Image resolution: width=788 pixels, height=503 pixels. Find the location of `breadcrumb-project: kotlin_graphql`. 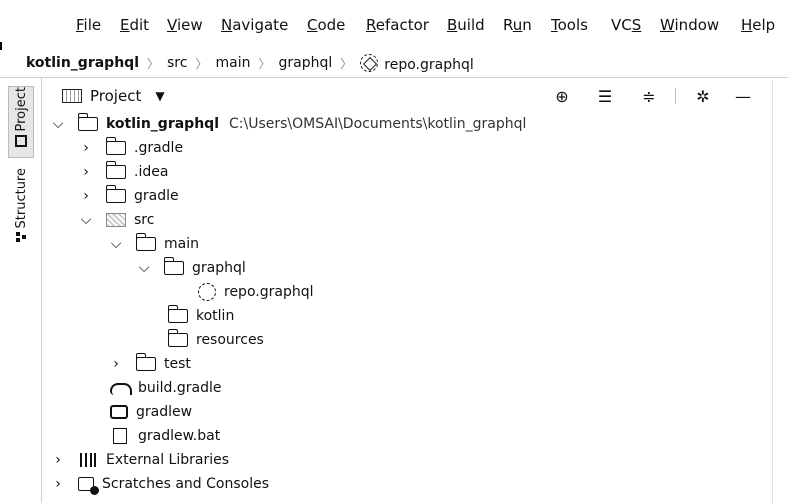

breadcrumb-project: kotlin_graphql is located at coordinates (82, 63).